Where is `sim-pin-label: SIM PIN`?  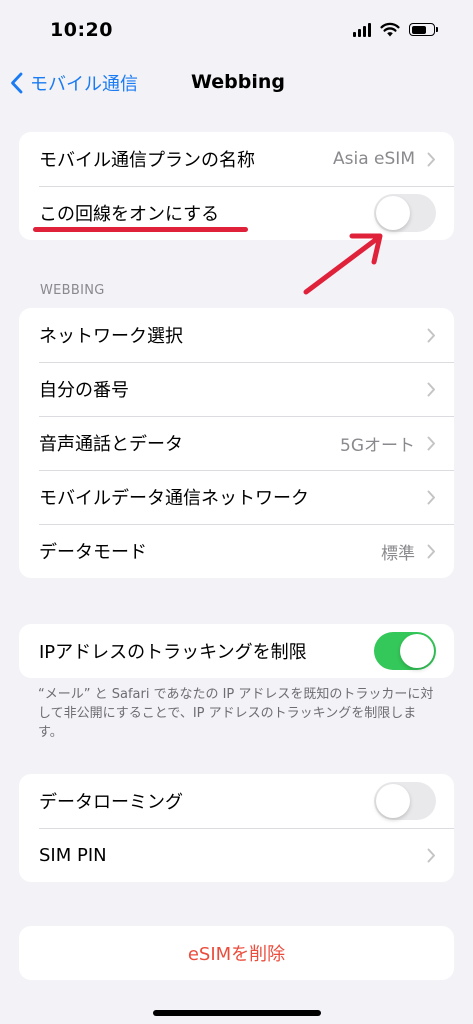
sim-pin-label: SIM PIN is located at coordinates (73, 855).